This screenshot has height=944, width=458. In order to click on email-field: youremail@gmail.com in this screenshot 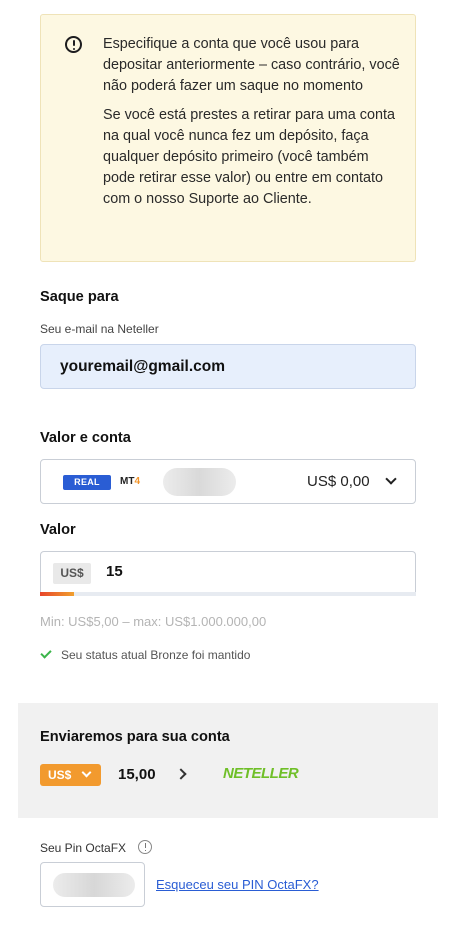, I will do `click(228, 366)`.